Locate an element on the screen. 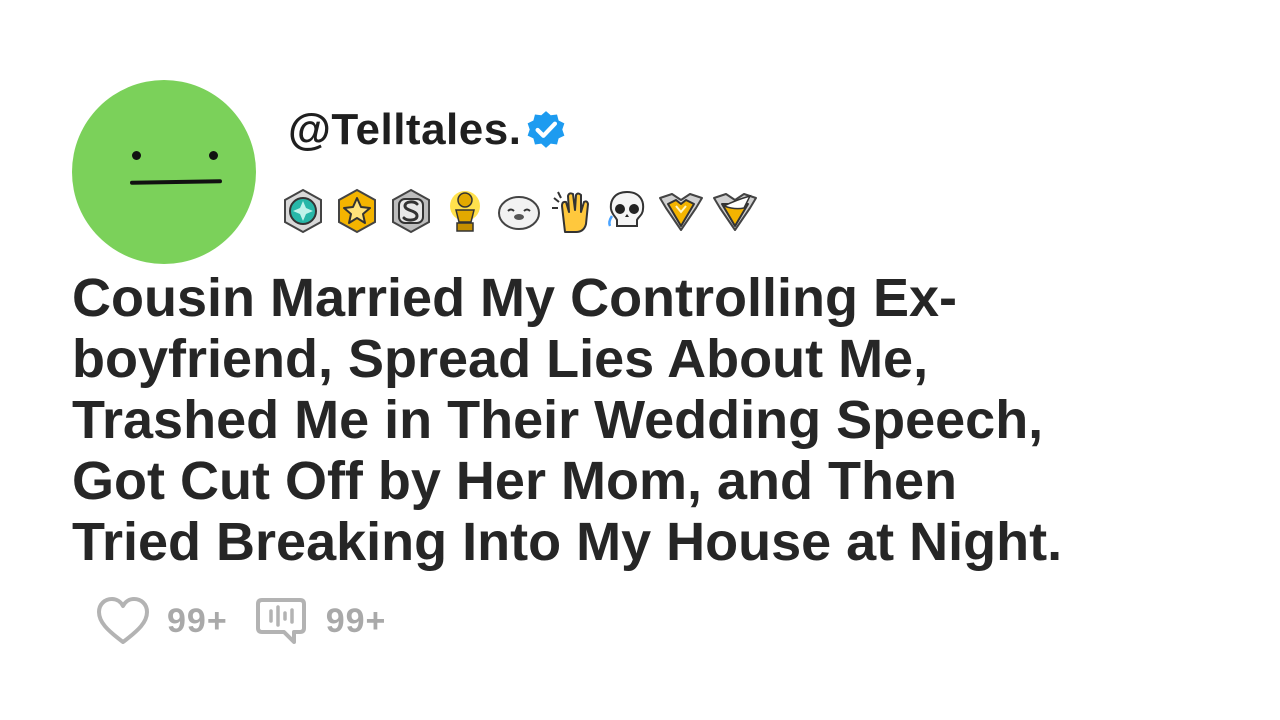 The width and height of the screenshot is (1280, 720). award-badges is located at coordinates (519, 211).